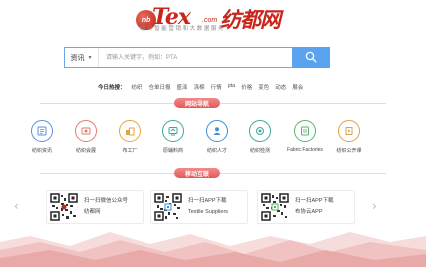  Describe the element at coordinates (112, 88) in the screenshot. I see `hot-searches-label: 今日热搜：` at that location.